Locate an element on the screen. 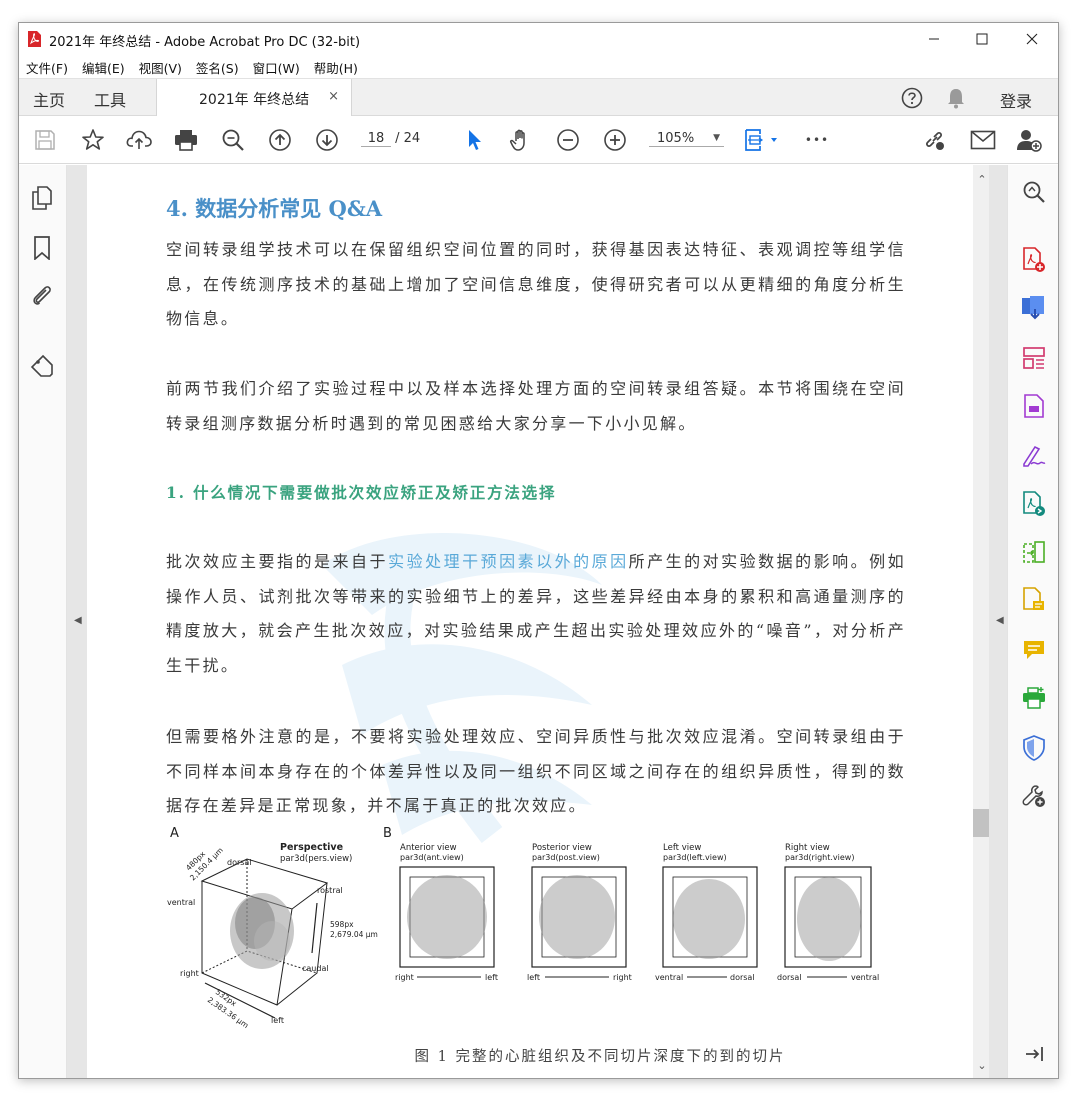  view-code: par3d(ant.view) is located at coordinates (432, 857).